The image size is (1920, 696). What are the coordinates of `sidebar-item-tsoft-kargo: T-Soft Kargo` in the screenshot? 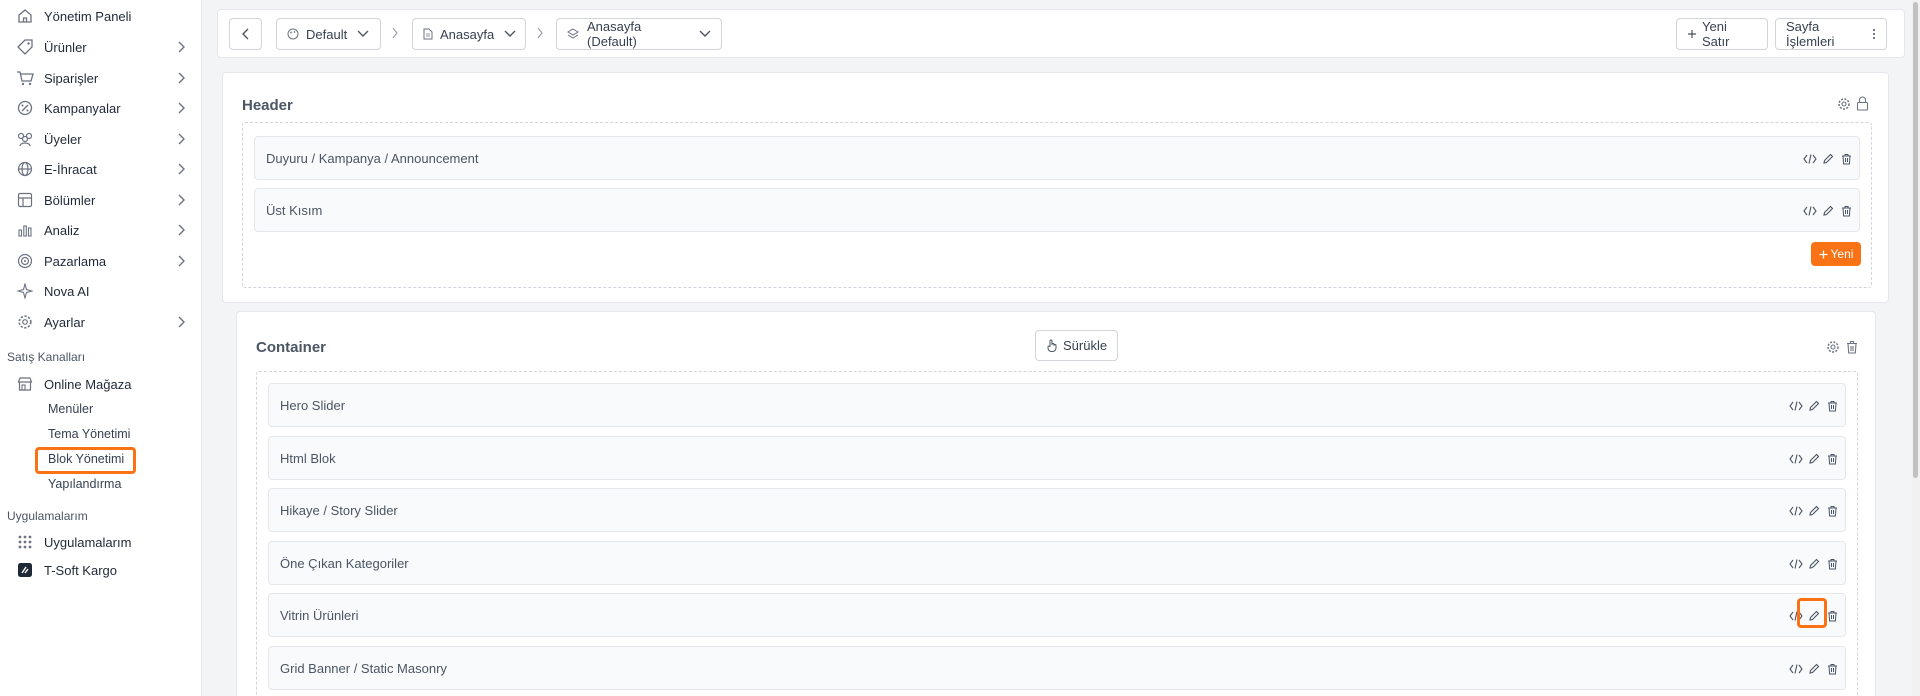 It's located at (101, 570).